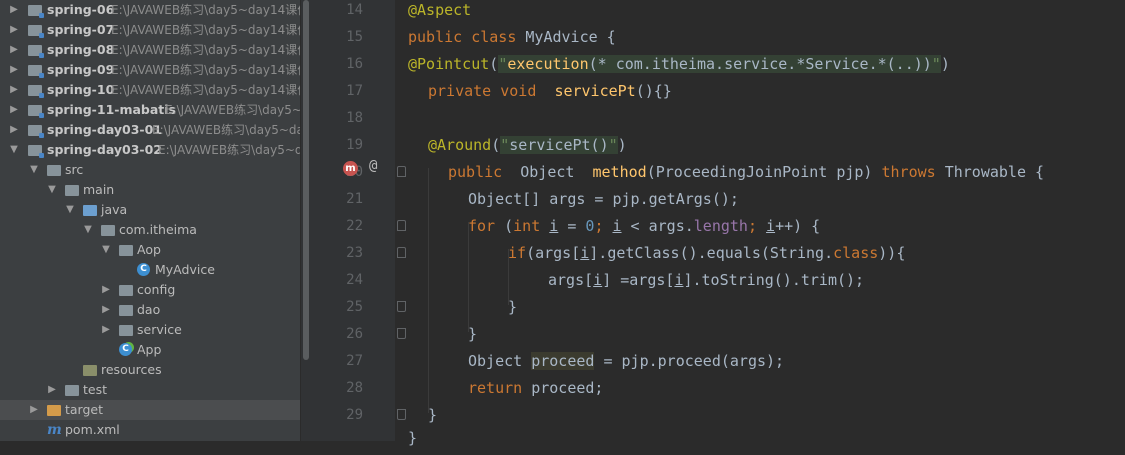 The image size is (1125, 455). I want to click on code-line-15: public class MyAdvice {, so click(512, 40).